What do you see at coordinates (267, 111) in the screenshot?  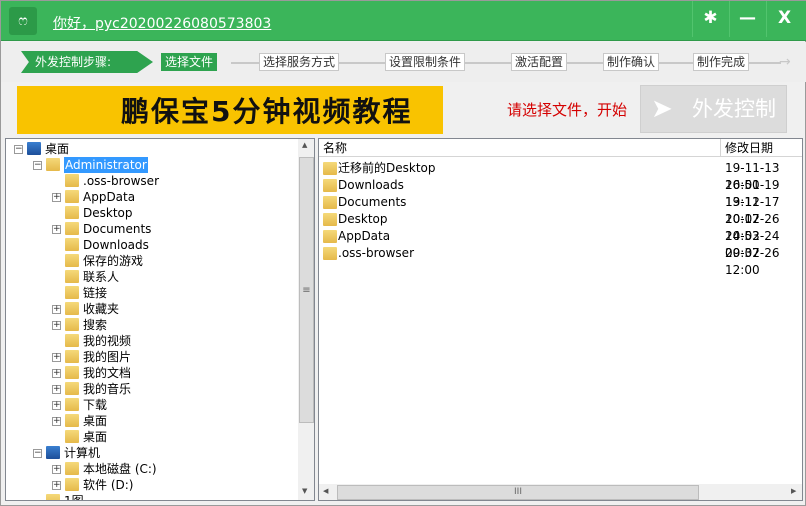 I see `banner-text: 鹏保宝5分钟视频教程` at bounding box center [267, 111].